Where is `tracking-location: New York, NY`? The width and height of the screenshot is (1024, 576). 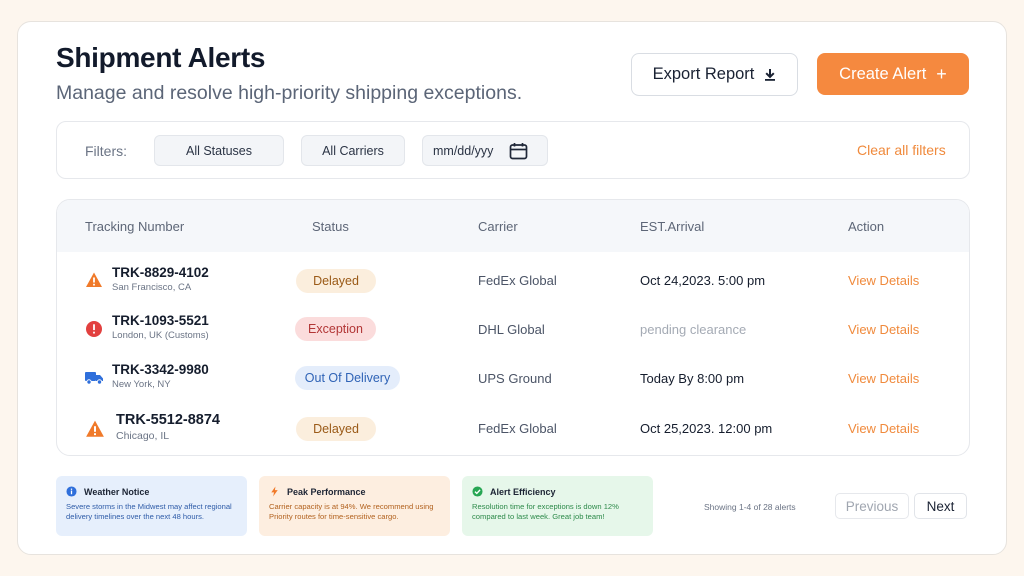
tracking-location: New York, NY is located at coordinates (141, 384).